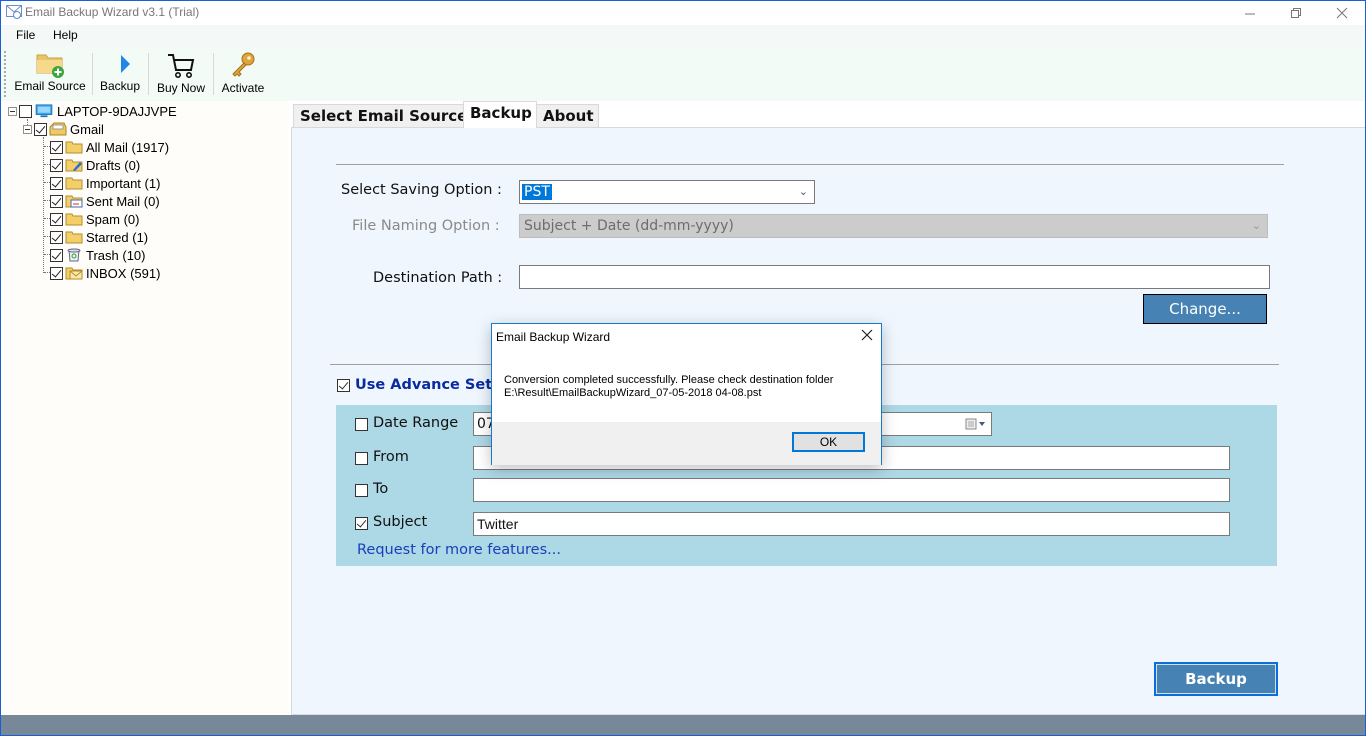  Describe the element at coordinates (120, 74) in the screenshot. I see `backup-toolbar-button: Backup` at that location.